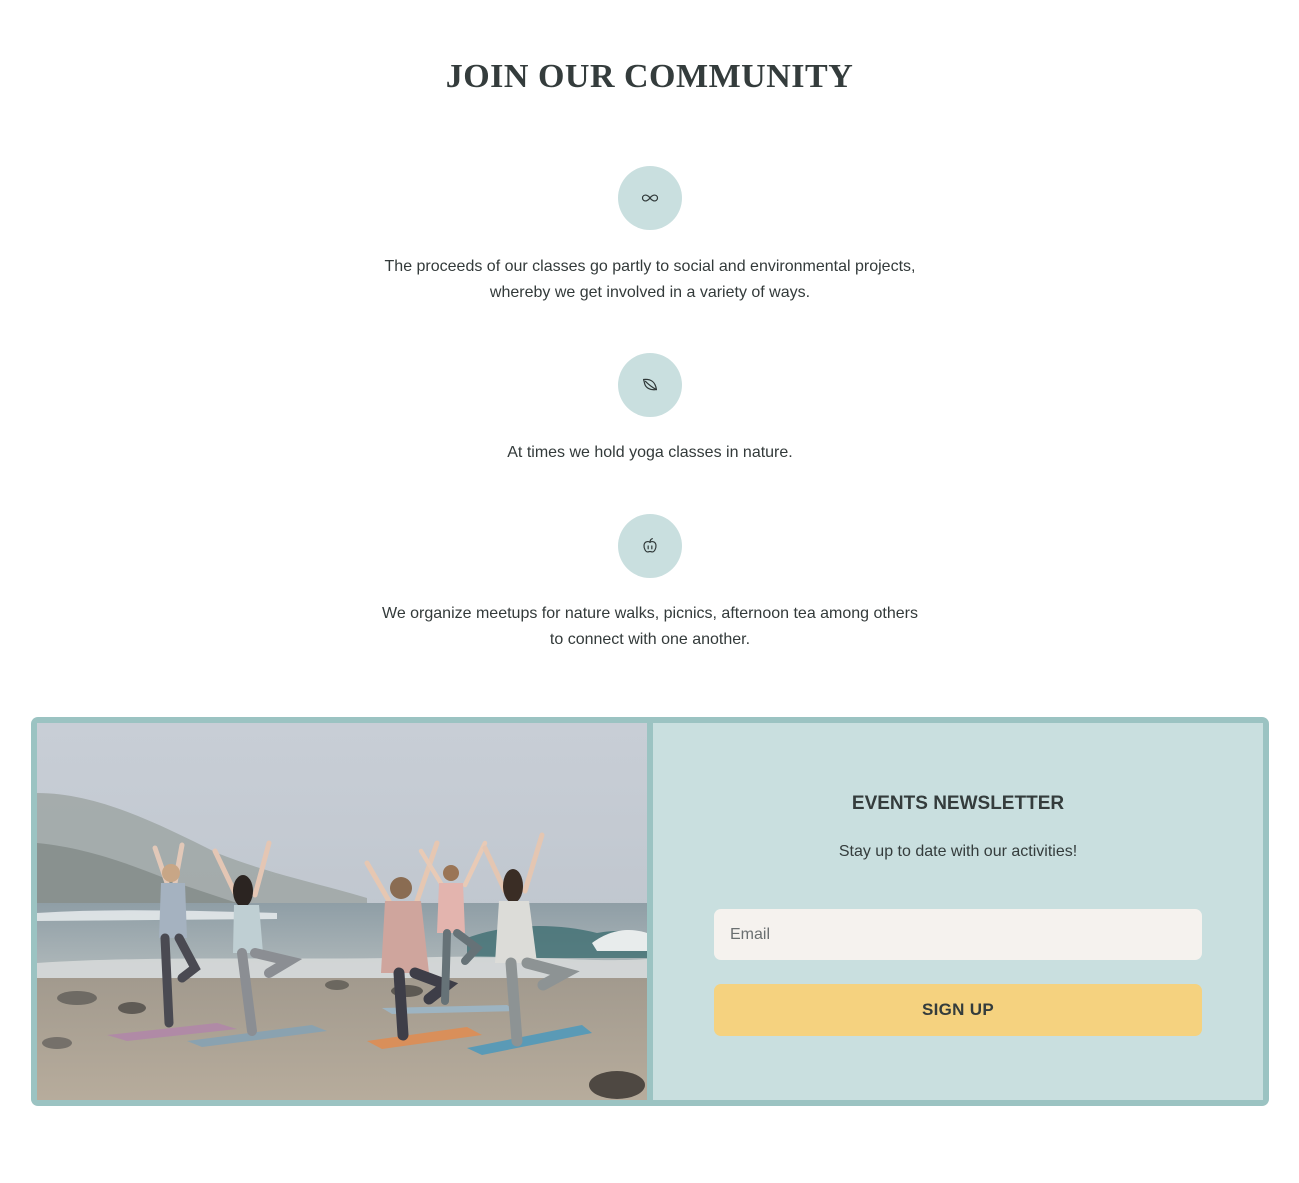 This screenshot has width=1299, height=1183. I want to click on email-input, so click(958, 934).